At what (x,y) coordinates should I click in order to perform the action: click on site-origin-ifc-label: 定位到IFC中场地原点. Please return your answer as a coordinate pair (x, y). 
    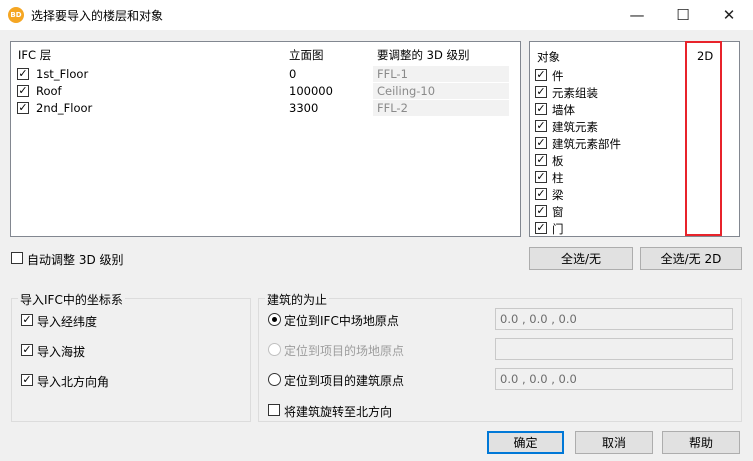
    Looking at the image, I should click on (341, 321).